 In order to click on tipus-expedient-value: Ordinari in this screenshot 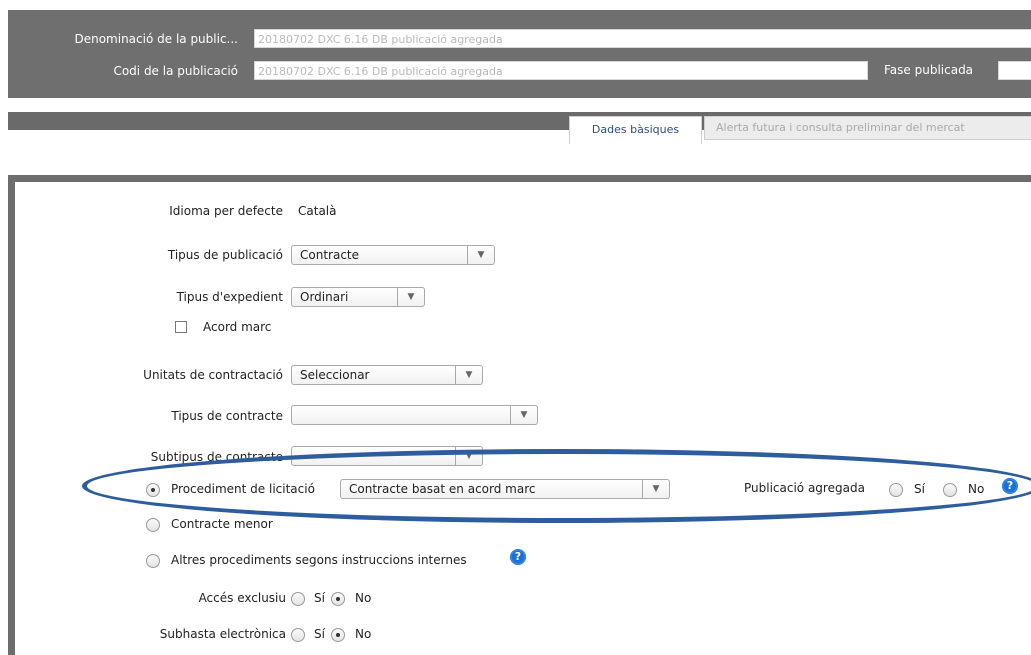, I will do `click(324, 297)`.